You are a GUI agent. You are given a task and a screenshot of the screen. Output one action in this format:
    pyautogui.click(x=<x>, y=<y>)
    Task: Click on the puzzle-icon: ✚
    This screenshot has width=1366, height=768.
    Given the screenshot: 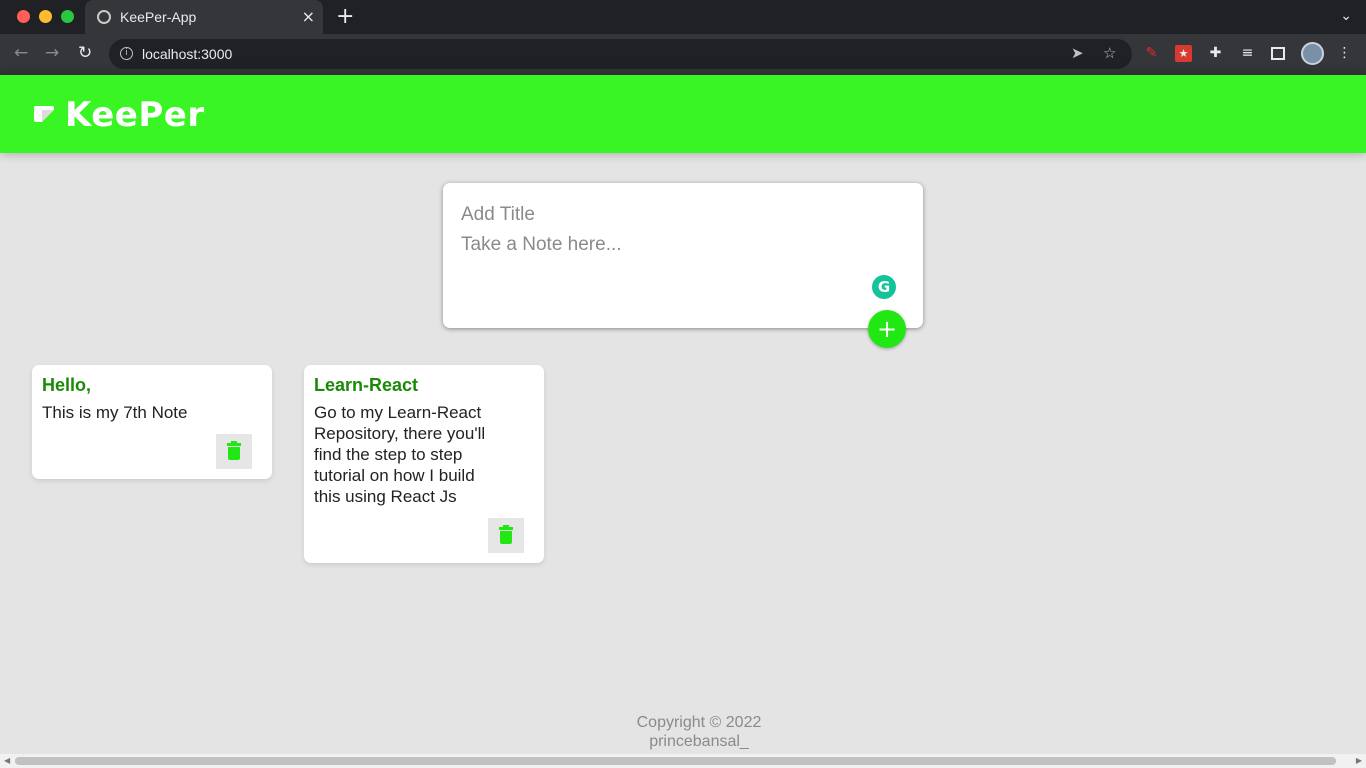 What is the action you would take?
    pyautogui.click(x=1215, y=53)
    